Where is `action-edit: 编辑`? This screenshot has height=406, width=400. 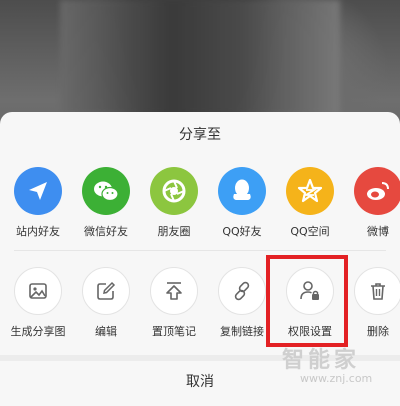
action-edit: 编辑 is located at coordinates (106, 303).